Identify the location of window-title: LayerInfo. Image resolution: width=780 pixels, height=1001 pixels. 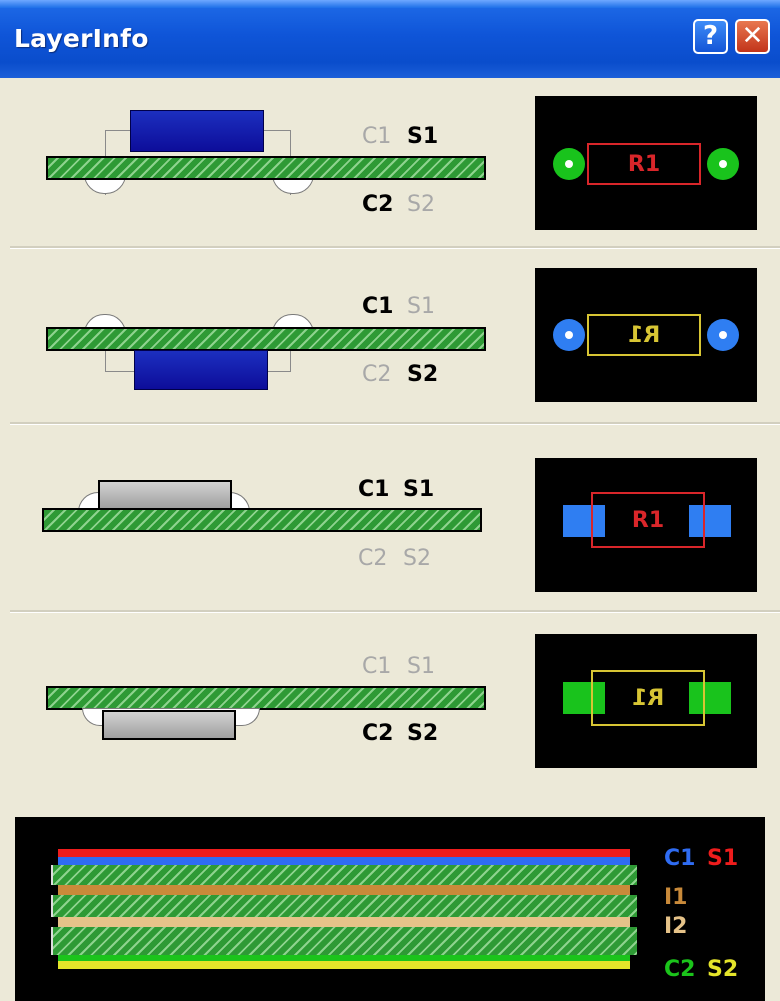
(81, 38).